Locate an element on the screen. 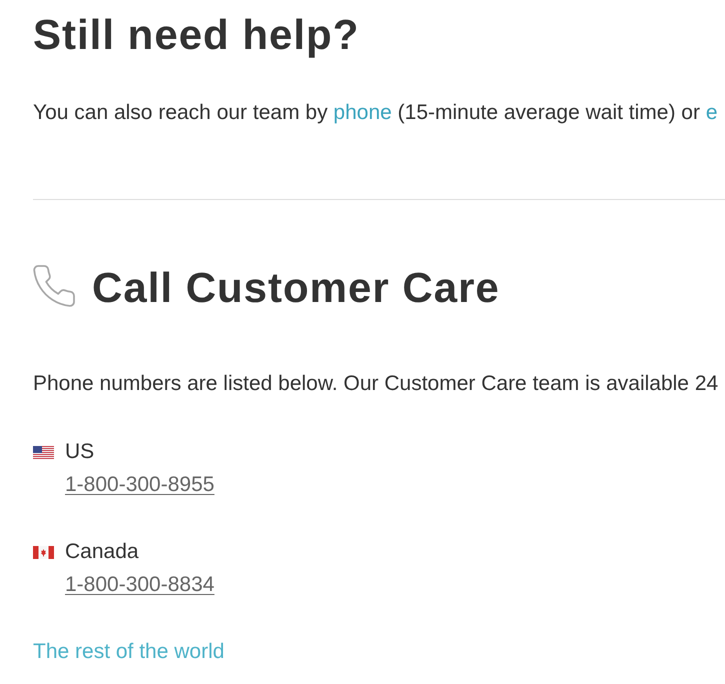 Image resolution: width=725 pixels, height=684 pixels. canada-flag-icon is located at coordinates (43, 552).